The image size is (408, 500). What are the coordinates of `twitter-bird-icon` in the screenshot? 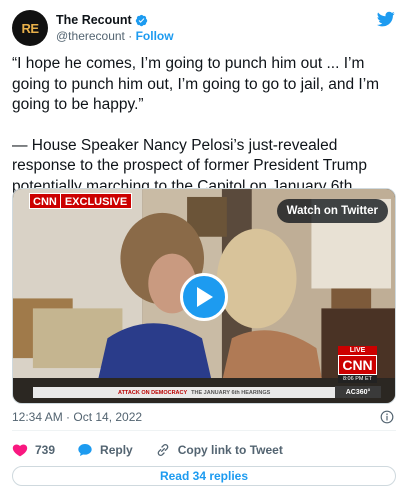 It's located at (386, 19).